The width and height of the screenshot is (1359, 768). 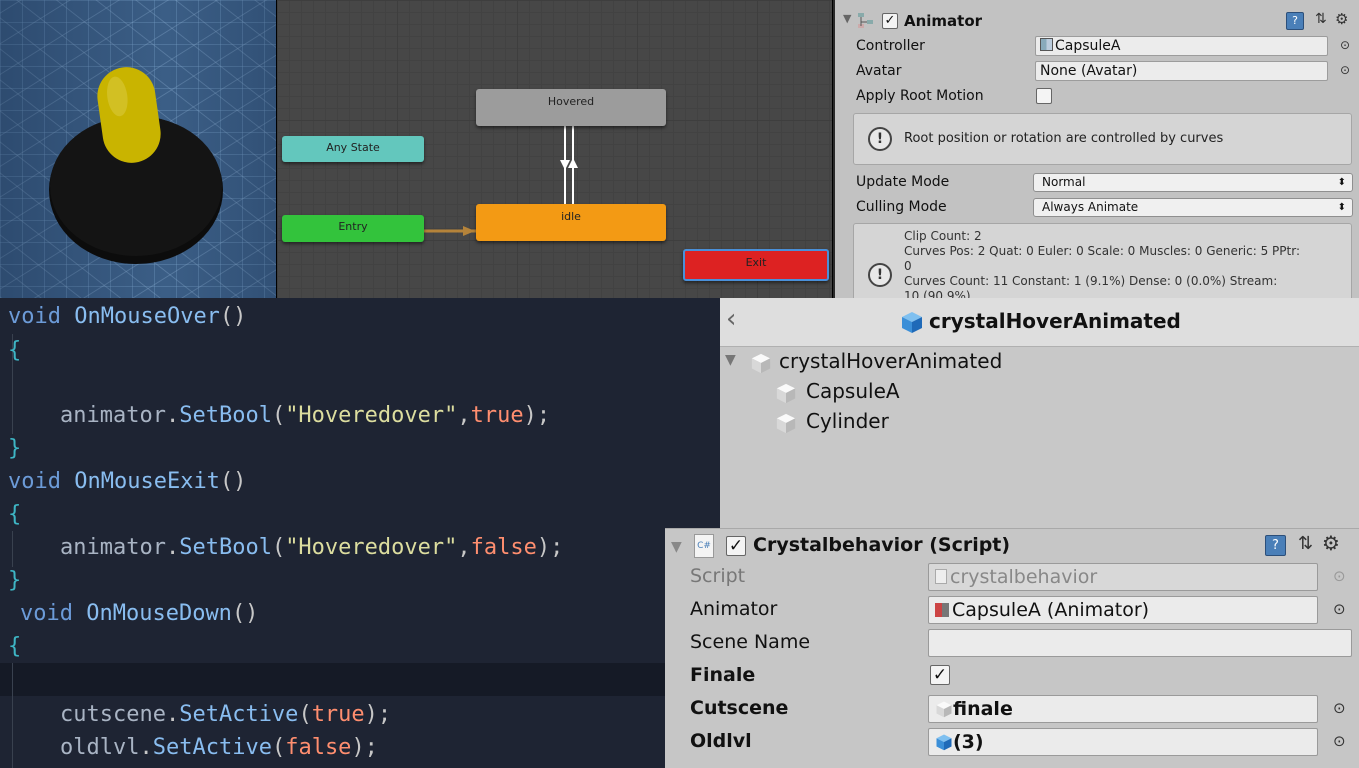 What do you see at coordinates (903, 182) in the screenshot?
I see `update-mode-label: Update Mode` at bounding box center [903, 182].